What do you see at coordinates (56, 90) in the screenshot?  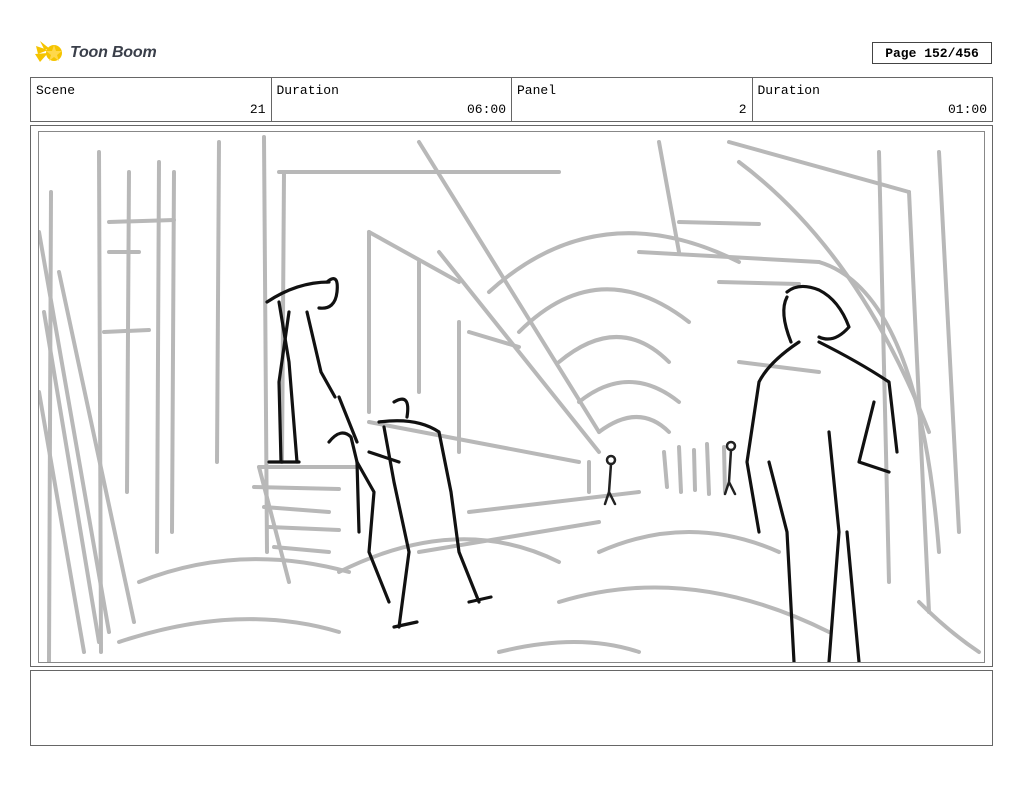 I see `scene-label: Scene` at bounding box center [56, 90].